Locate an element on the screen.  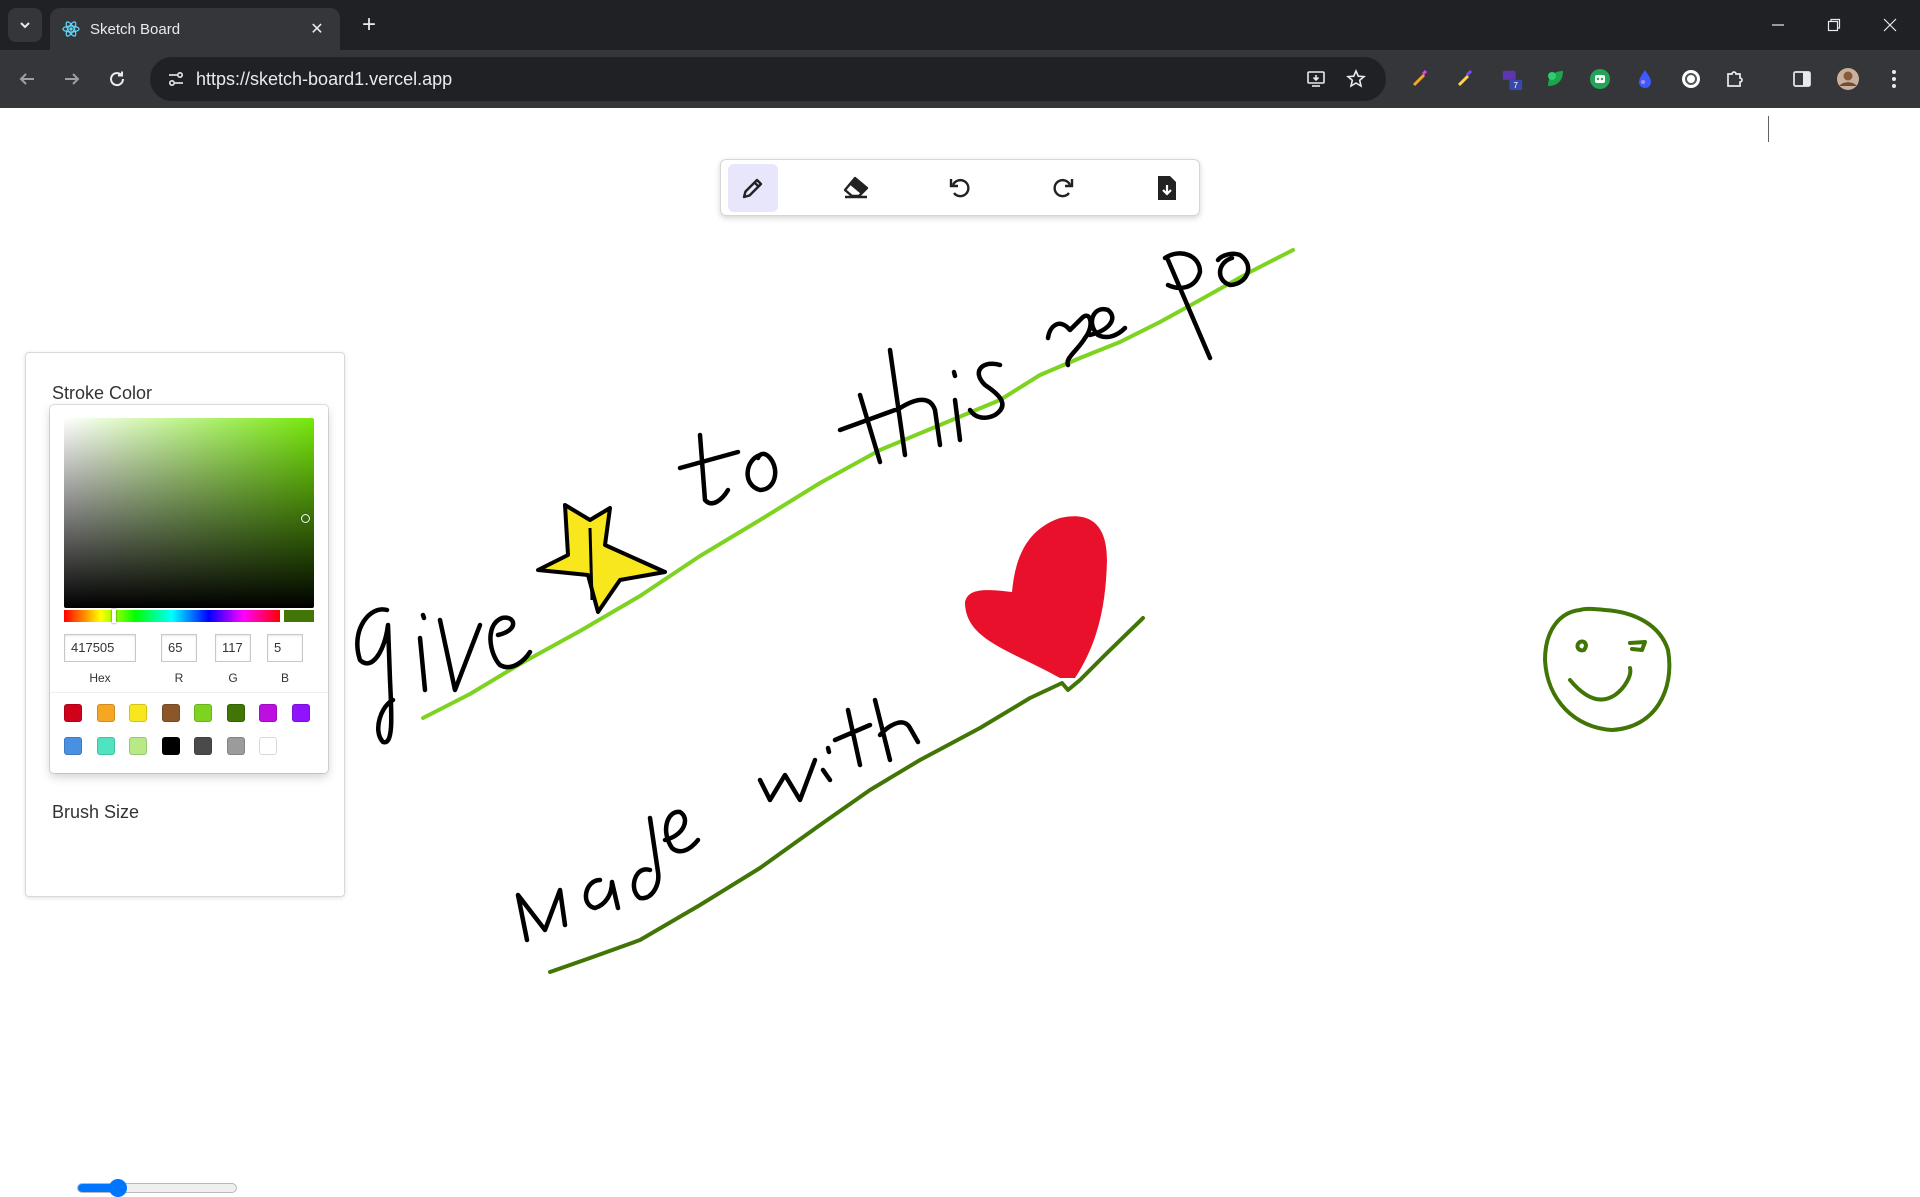
close-icon is located at coordinates (1890, 25).